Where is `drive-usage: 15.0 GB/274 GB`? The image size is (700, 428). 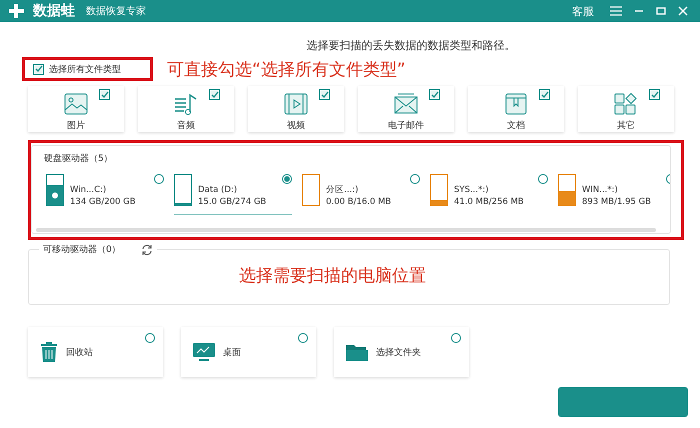 drive-usage: 15.0 GB/274 GB is located at coordinates (232, 202).